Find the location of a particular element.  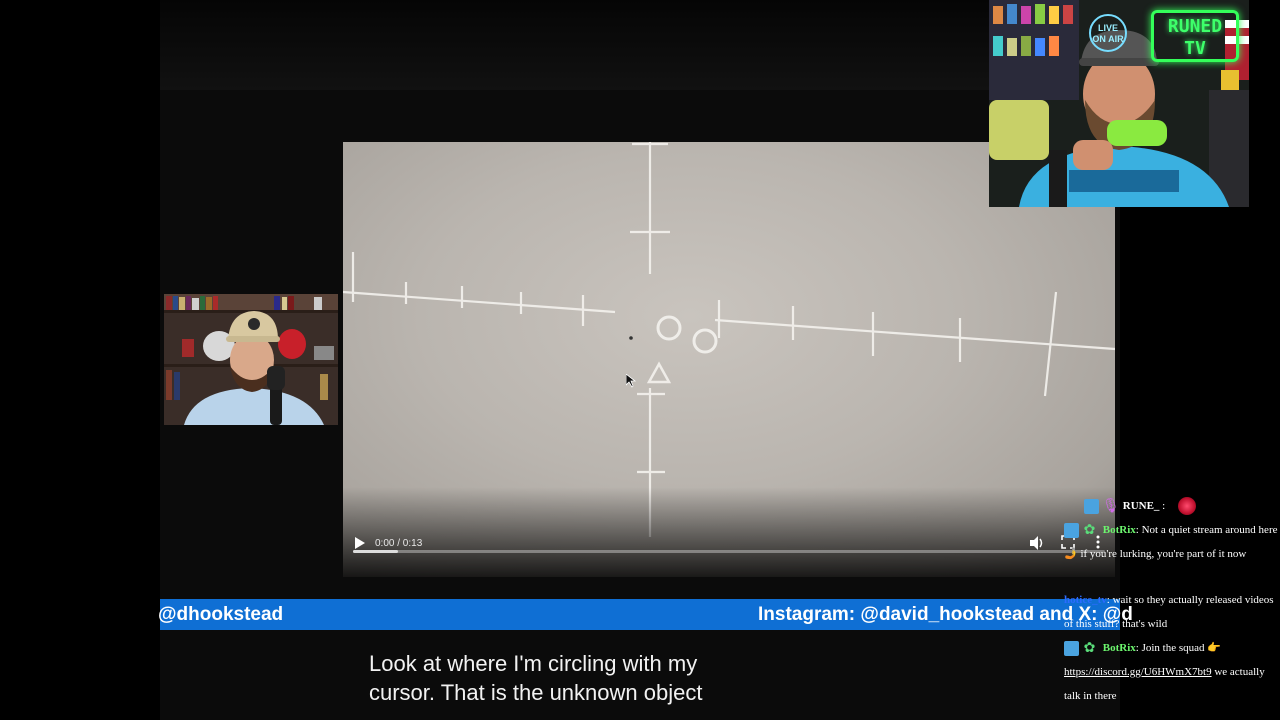

discord-link: https://discord.gg/U6HWmX7bt9 is located at coordinates (1138, 672).